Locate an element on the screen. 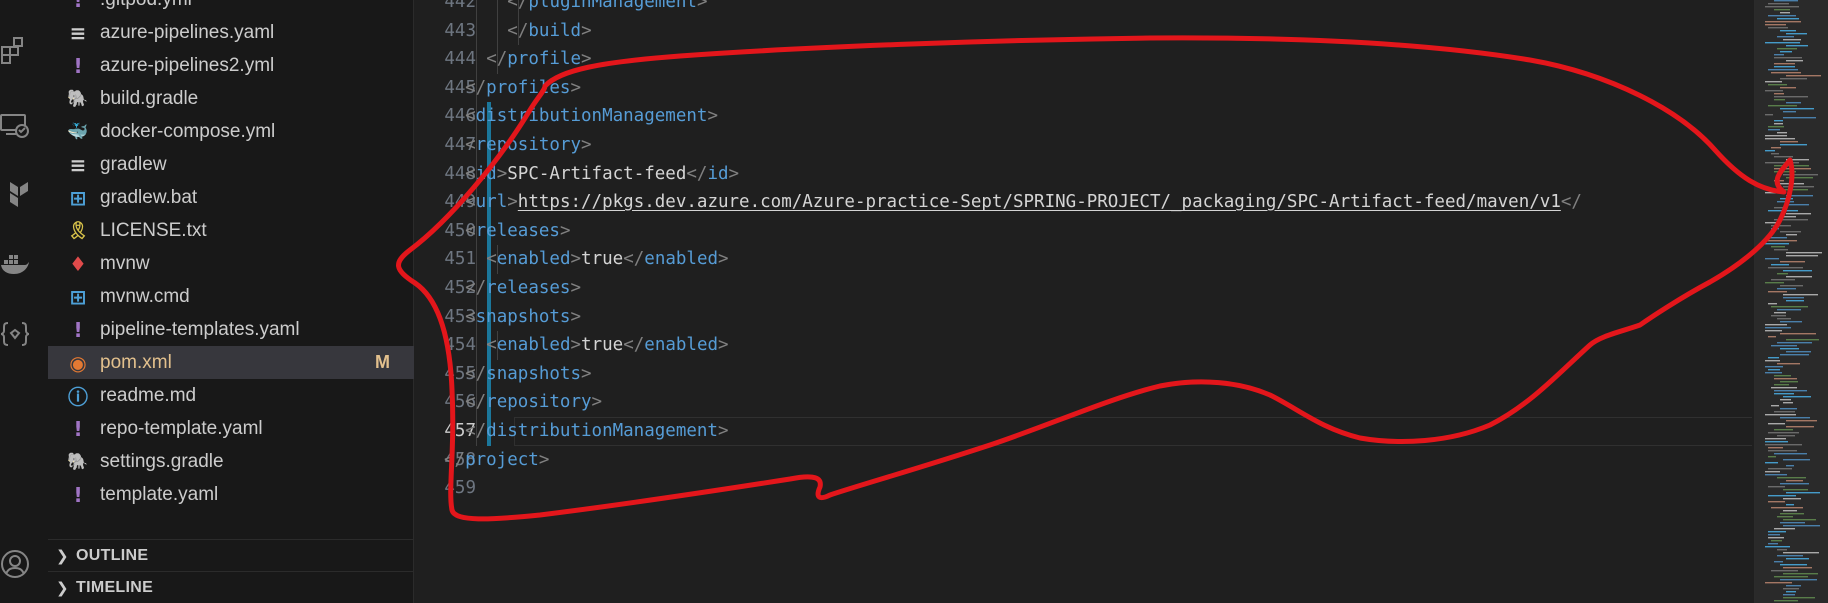 The image size is (1828, 603). file-name: mvnw.cmd is located at coordinates (145, 296).